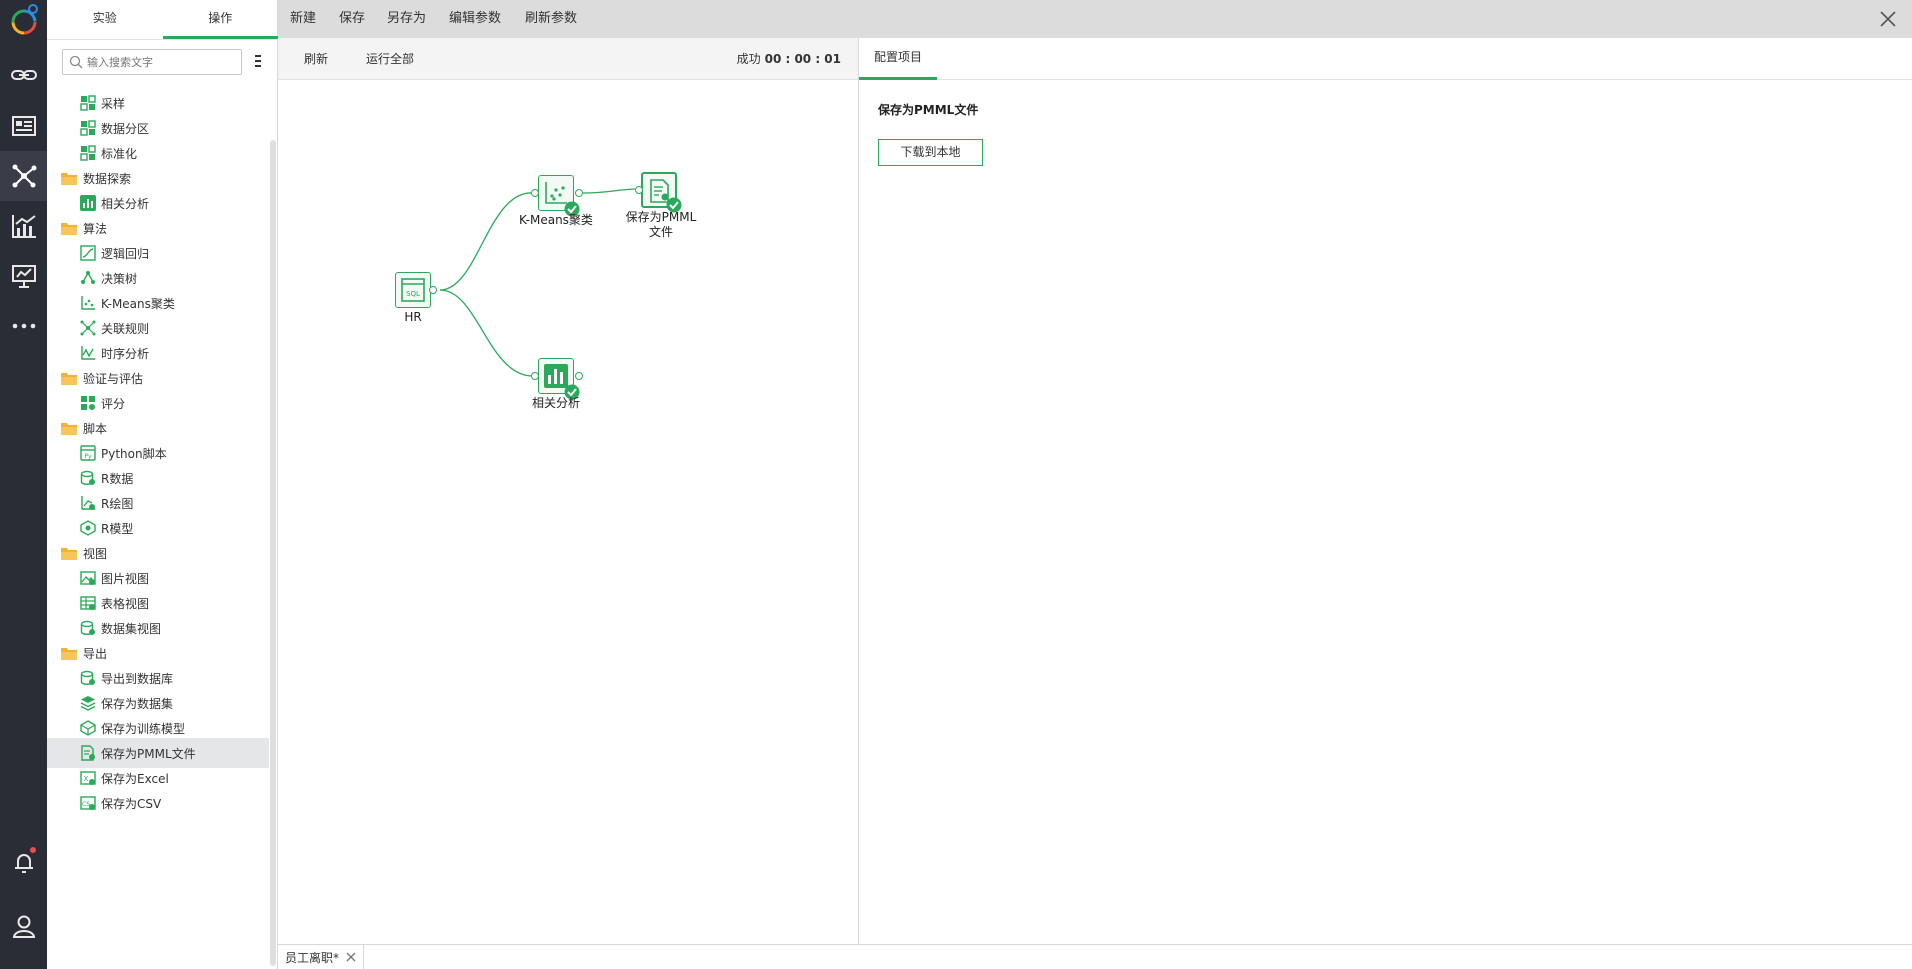  Describe the element at coordinates (88, 803) in the screenshot. I see `save-csv-icon: CS` at that location.